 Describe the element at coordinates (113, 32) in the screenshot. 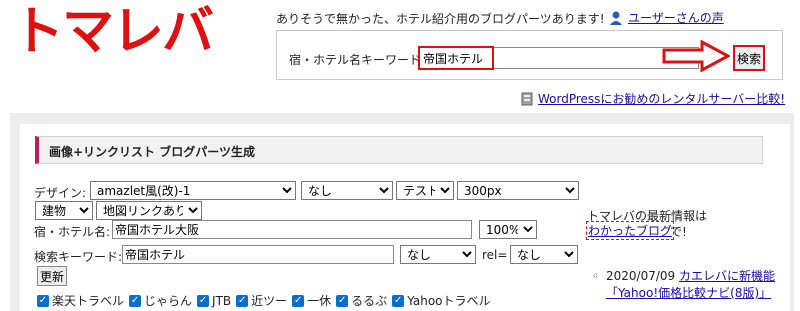

I see `site-logo: トマレバ` at that location.